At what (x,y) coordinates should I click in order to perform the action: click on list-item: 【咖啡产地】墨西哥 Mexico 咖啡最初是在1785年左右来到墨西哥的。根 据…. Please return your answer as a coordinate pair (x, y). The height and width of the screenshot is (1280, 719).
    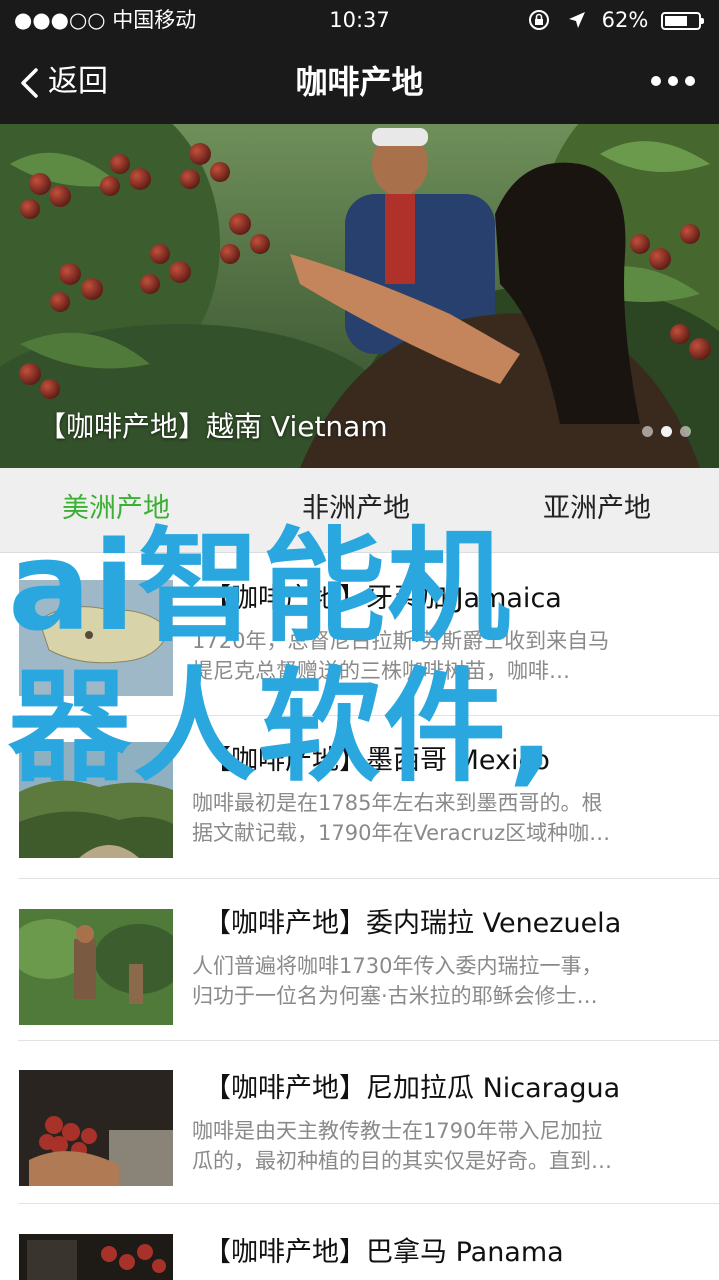
    Looking at the image, I should click on (359, 823).